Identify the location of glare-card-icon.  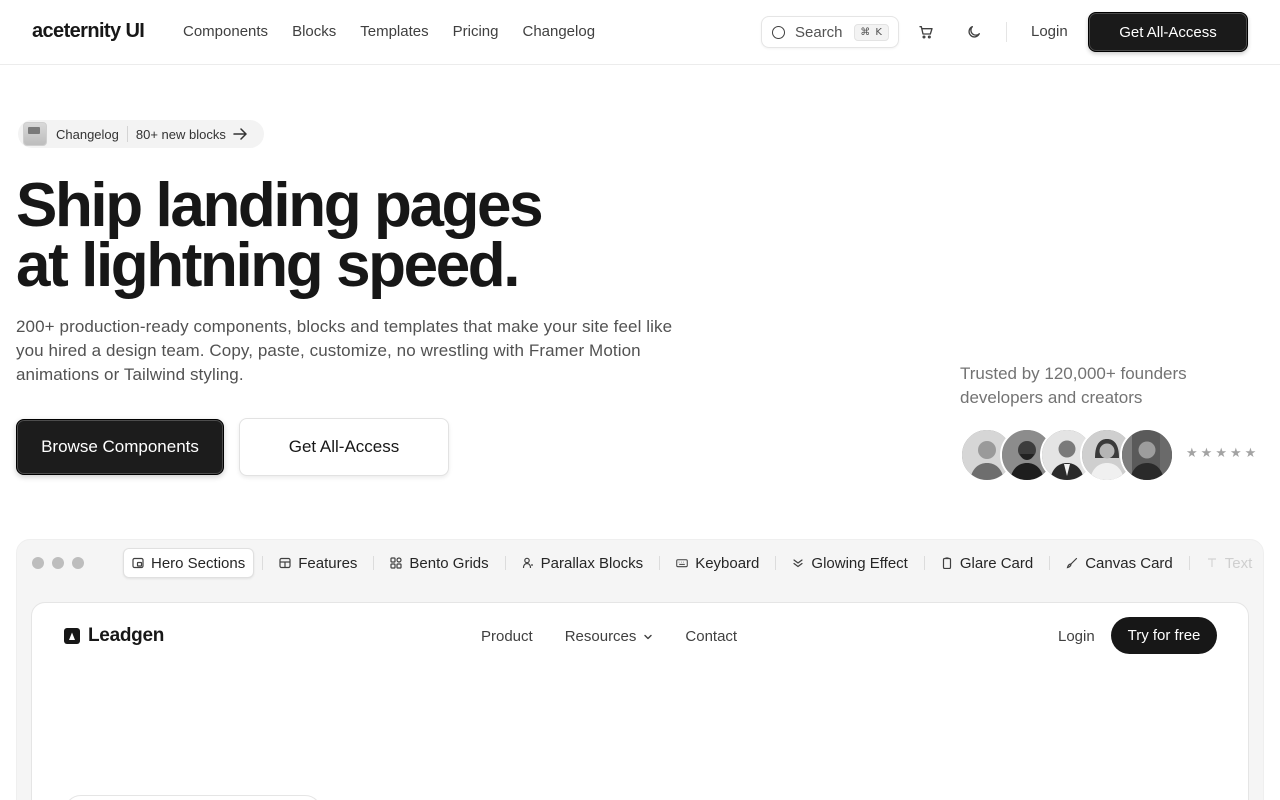
(947, 563).